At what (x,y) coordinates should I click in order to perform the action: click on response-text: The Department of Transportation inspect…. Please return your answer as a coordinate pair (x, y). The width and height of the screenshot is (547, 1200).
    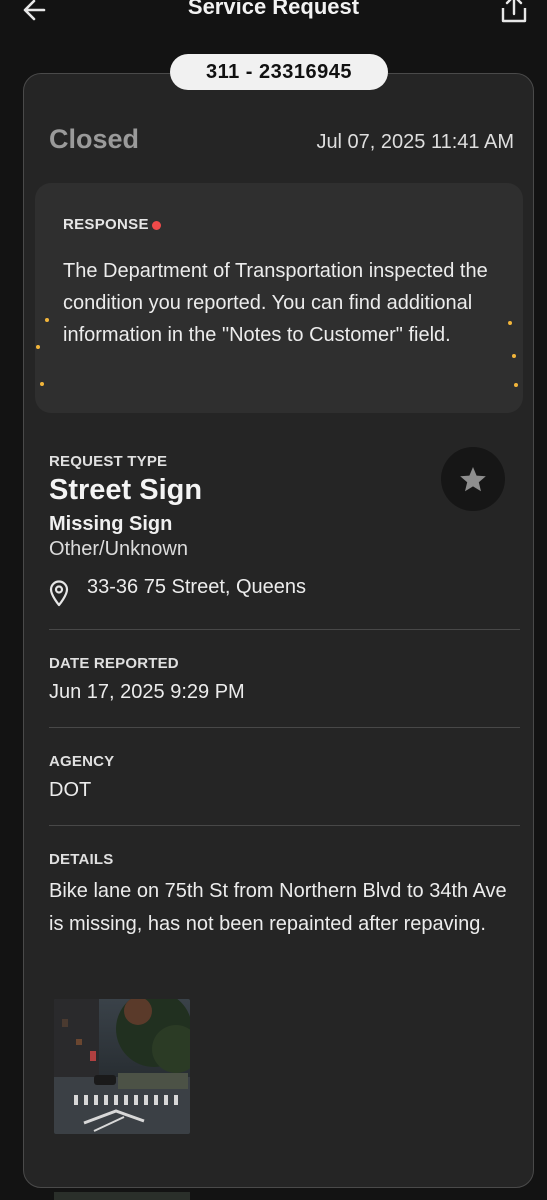
    Looking at the image, I should click on (275, 303).